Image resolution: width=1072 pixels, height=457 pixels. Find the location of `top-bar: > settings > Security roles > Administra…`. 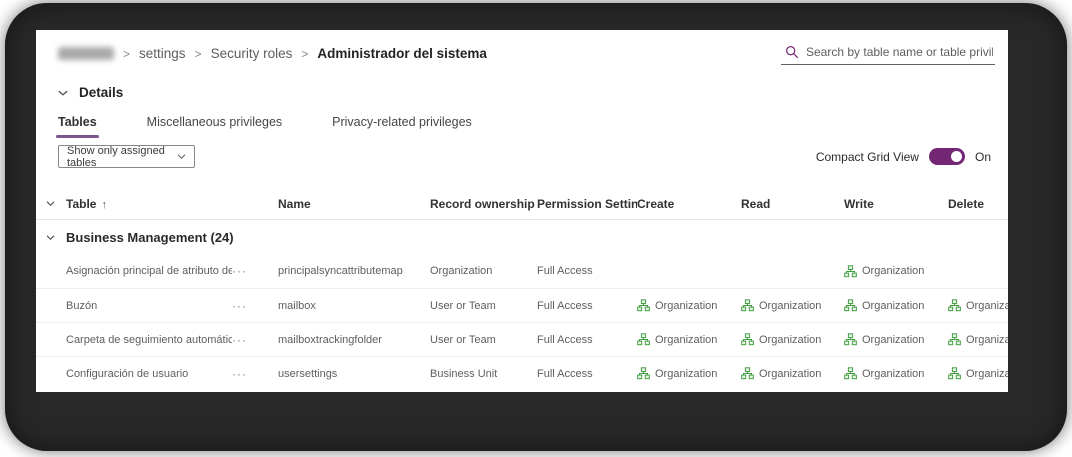

top-bar: > settings > Security roles > Administra… is located at coordinates (526, 60).